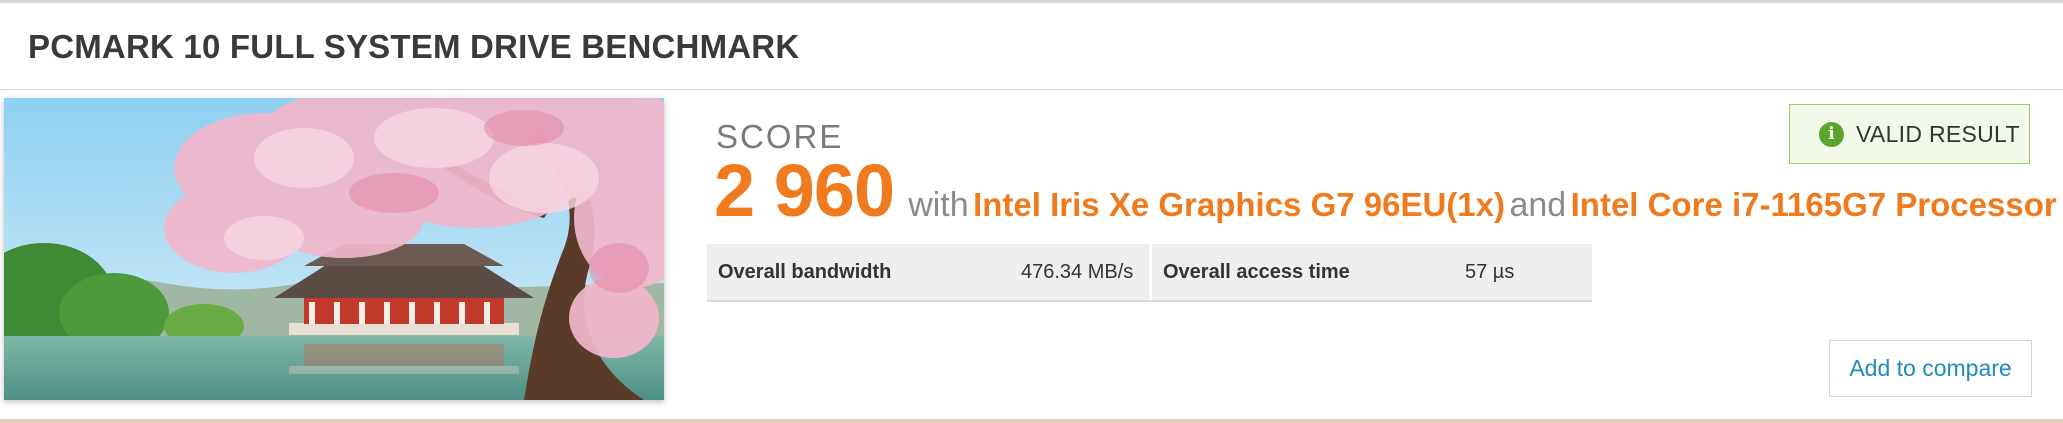 The image size is (2063, 423). What do you see at coordinates (1031, 421) in the screenshot?
I see `bottom-rule` at bounding box center [1031, 421].